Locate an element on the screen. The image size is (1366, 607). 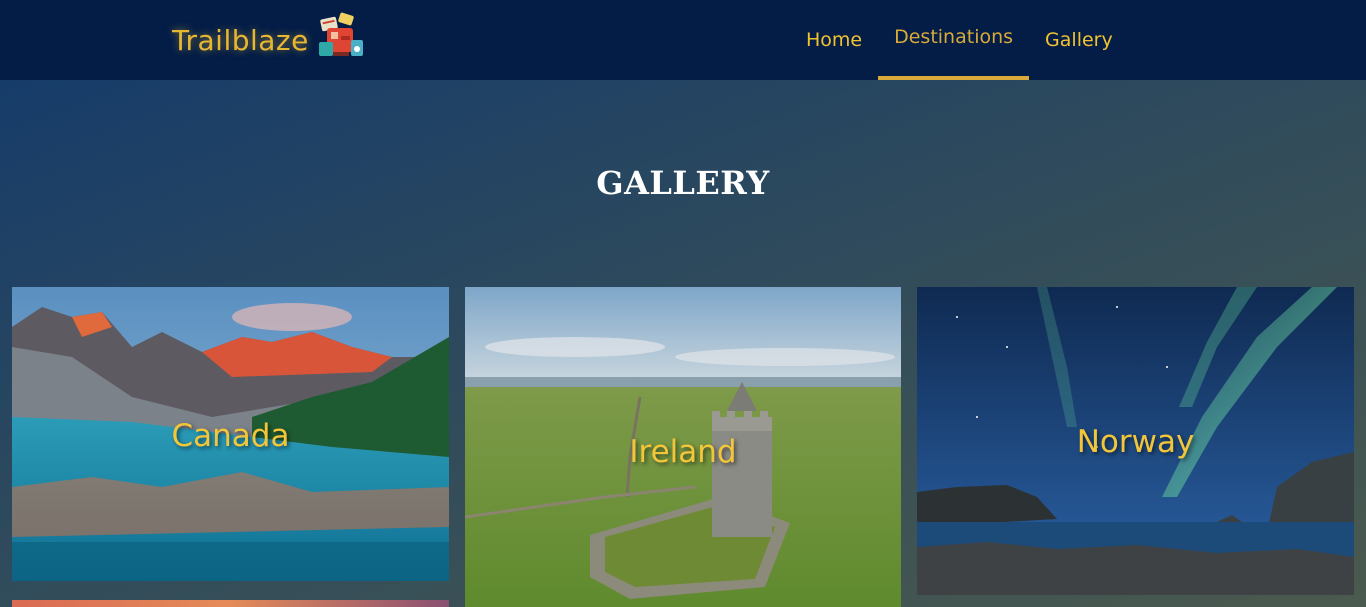
main-nav: Home Destinations Gallery is located at coordinates (959, 40).